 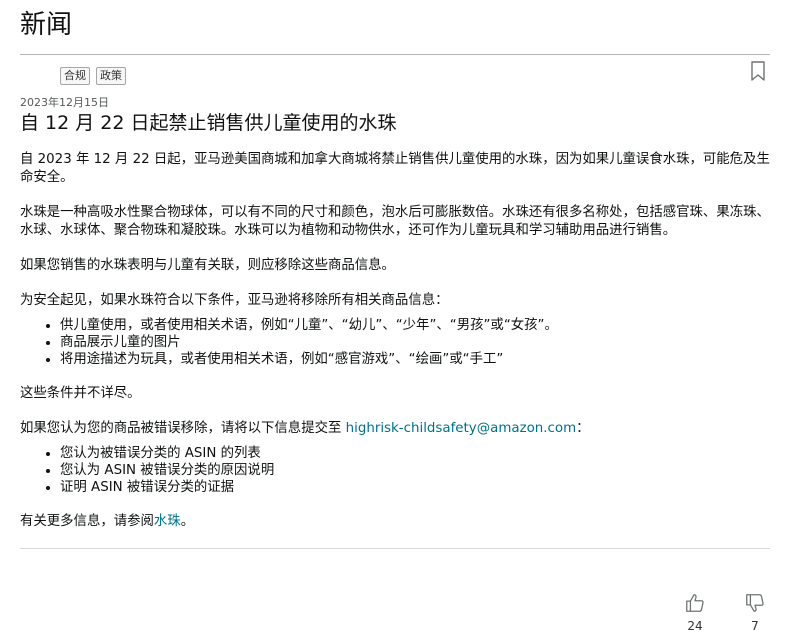 I want to click on article-paragraph-not-exhaustive: 这些条件并不详尽。, so click(x=80, y=393).